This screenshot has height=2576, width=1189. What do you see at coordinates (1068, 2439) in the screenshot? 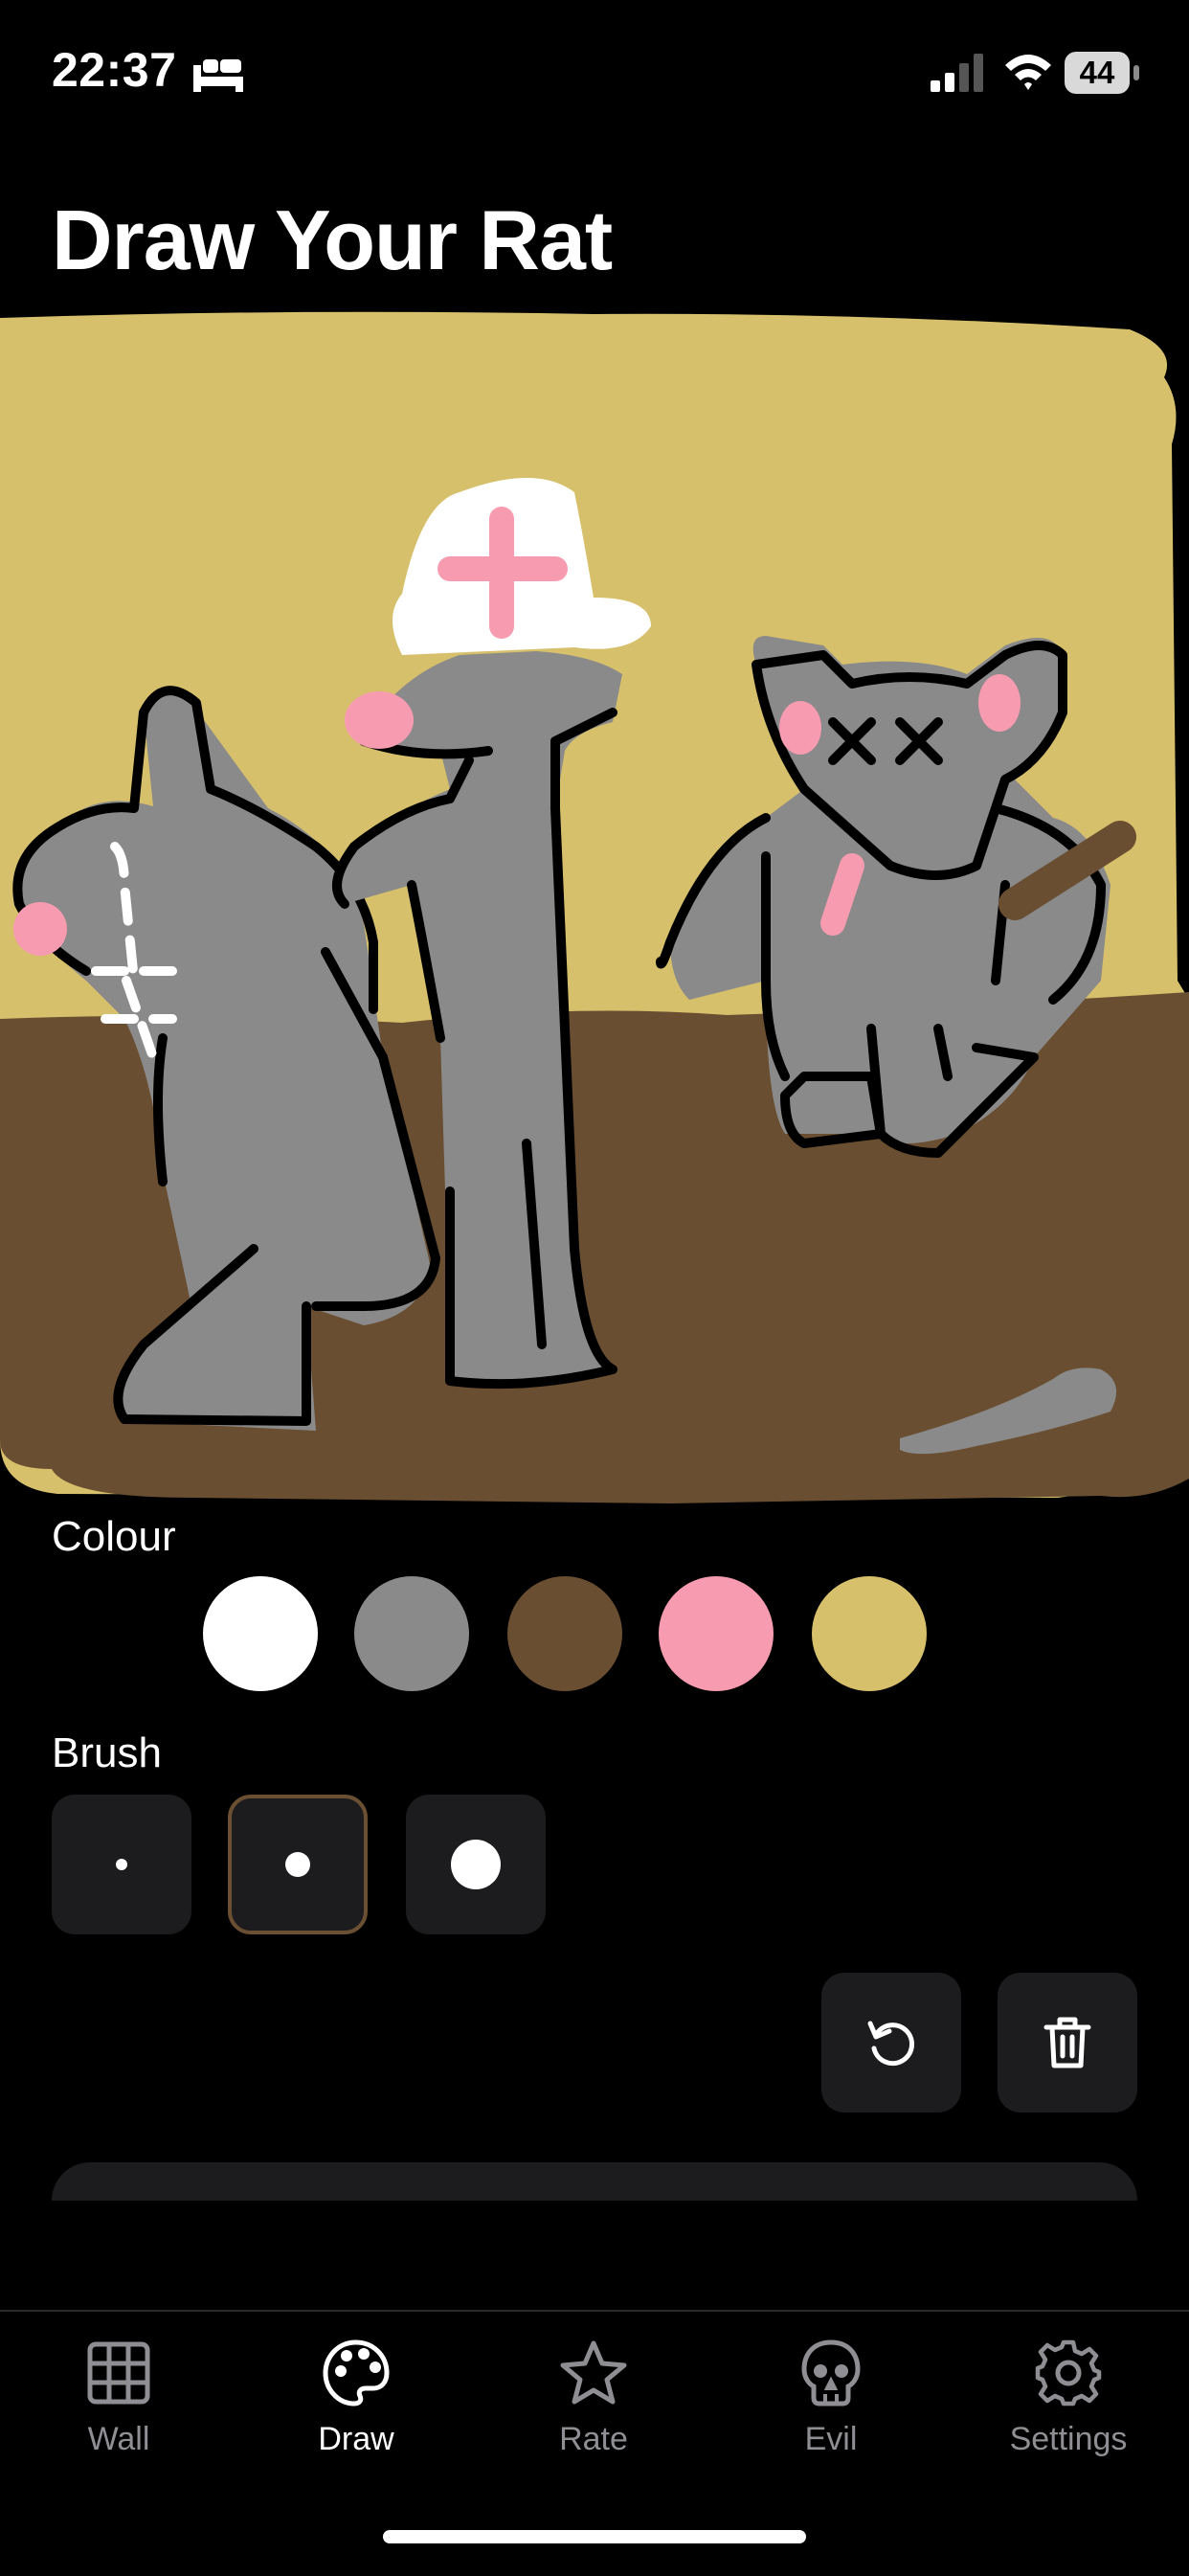
I see `tab-settings-label: Settings` at bounding box center [1068, 2439].